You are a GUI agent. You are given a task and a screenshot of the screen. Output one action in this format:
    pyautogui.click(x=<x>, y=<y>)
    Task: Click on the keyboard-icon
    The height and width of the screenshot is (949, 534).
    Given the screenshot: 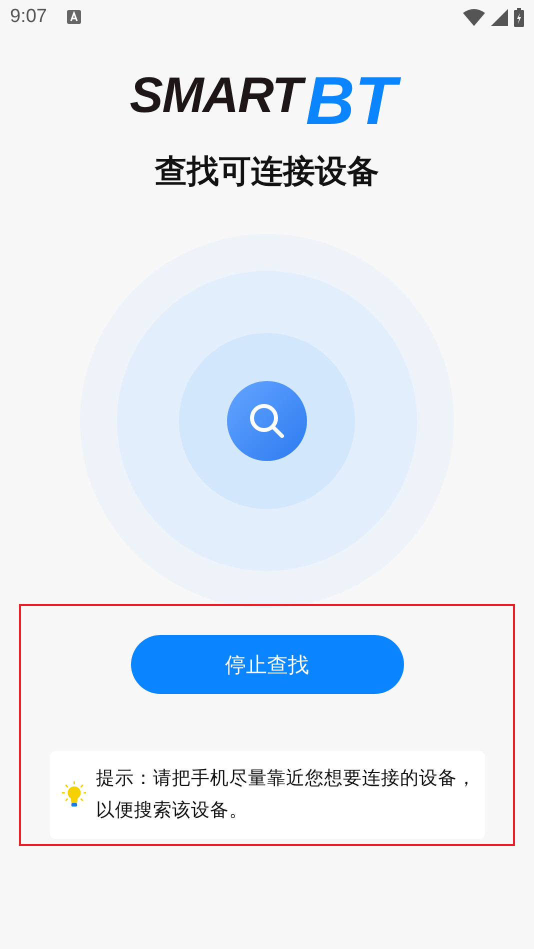 What is the action you would take?
    pyautogui.click(x=73, y=17)
    